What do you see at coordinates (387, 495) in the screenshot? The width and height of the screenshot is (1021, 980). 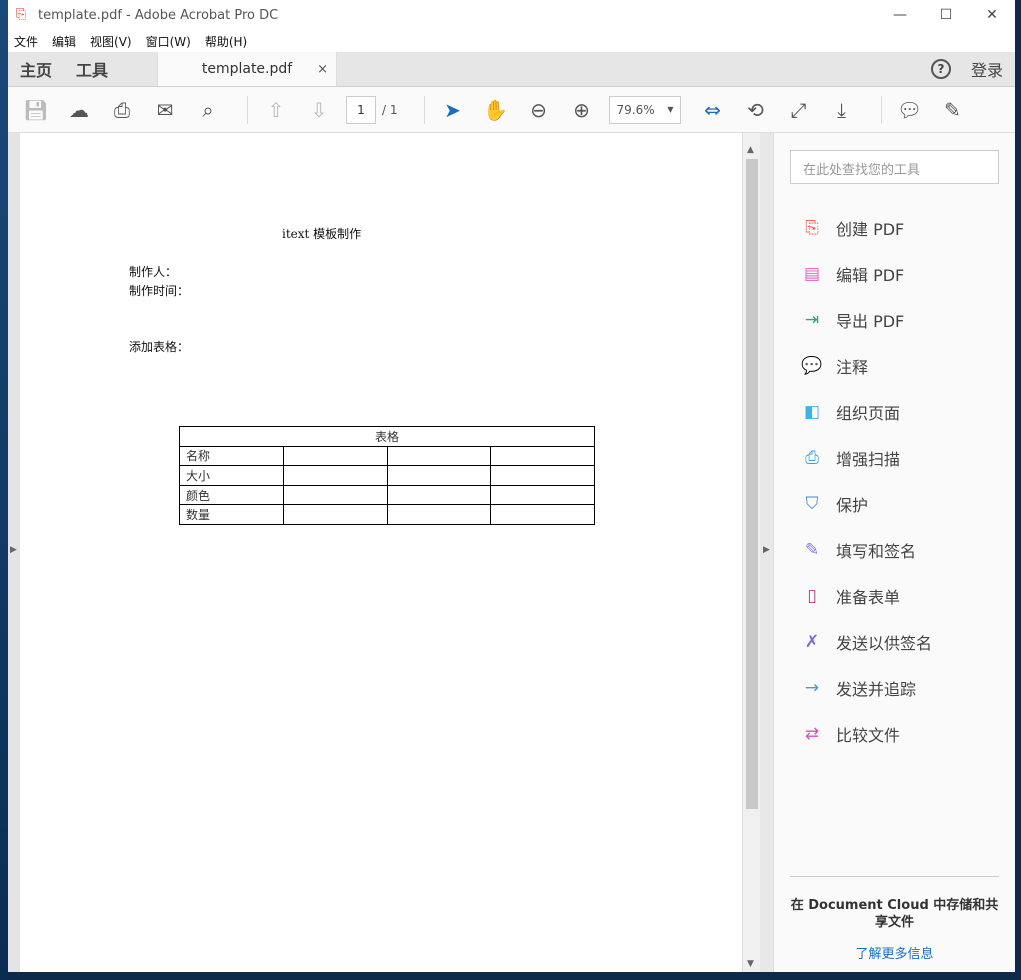 I see `table-row: 颜色` at bounding box center [387, 495].